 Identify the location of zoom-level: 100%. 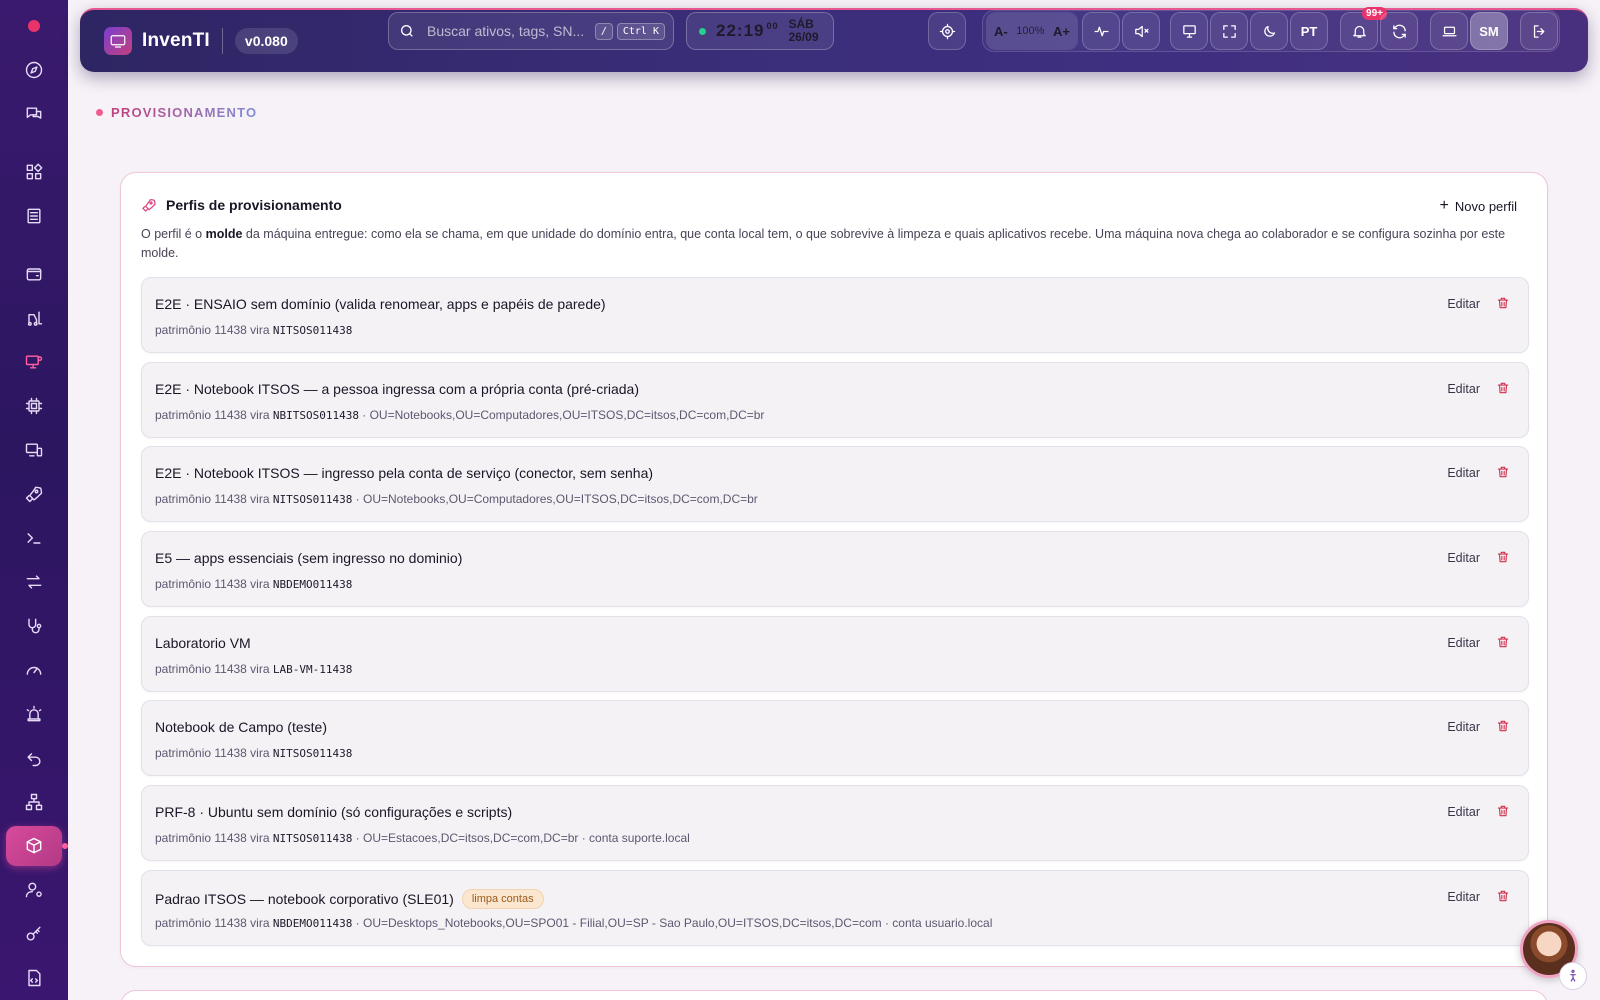
(1030, 31).